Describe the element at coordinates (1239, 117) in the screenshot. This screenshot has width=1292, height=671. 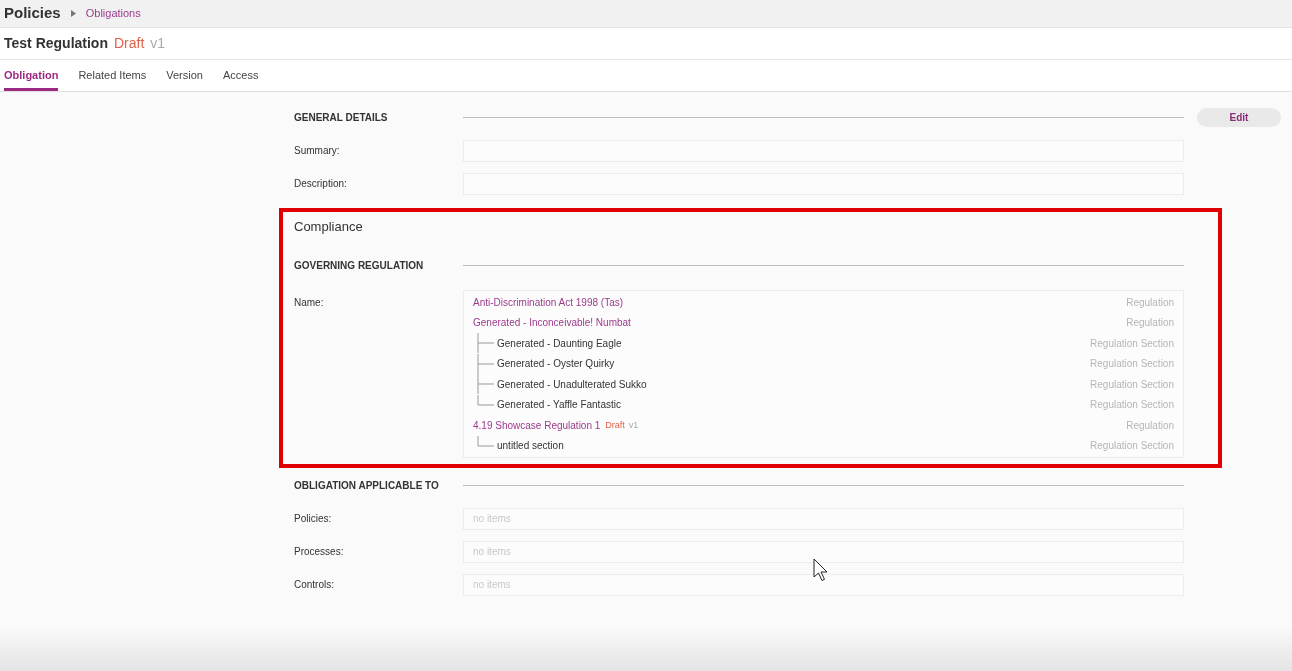
I see `edit-button: Edit` at that location.